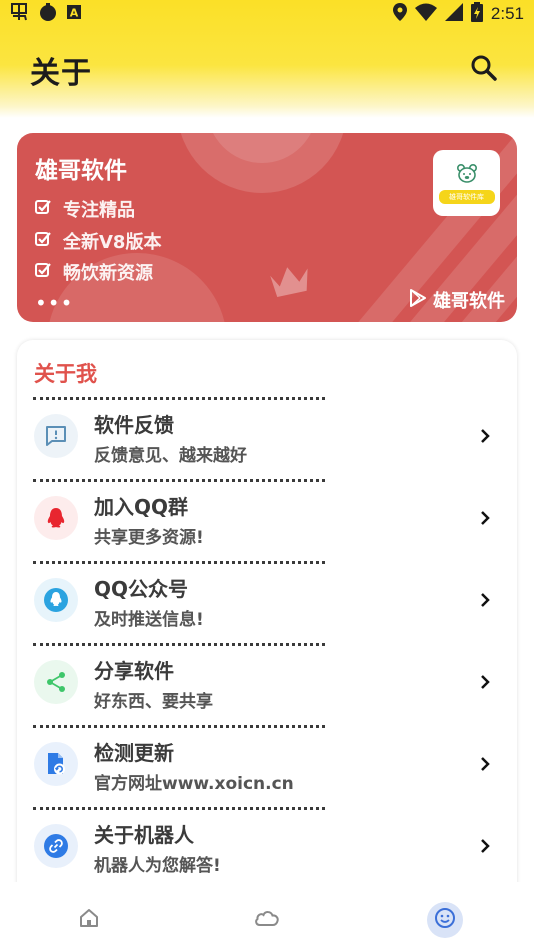 The image size is (534, 950). I want to click on banner-brand: 雄哥软件, so click(457, 300).